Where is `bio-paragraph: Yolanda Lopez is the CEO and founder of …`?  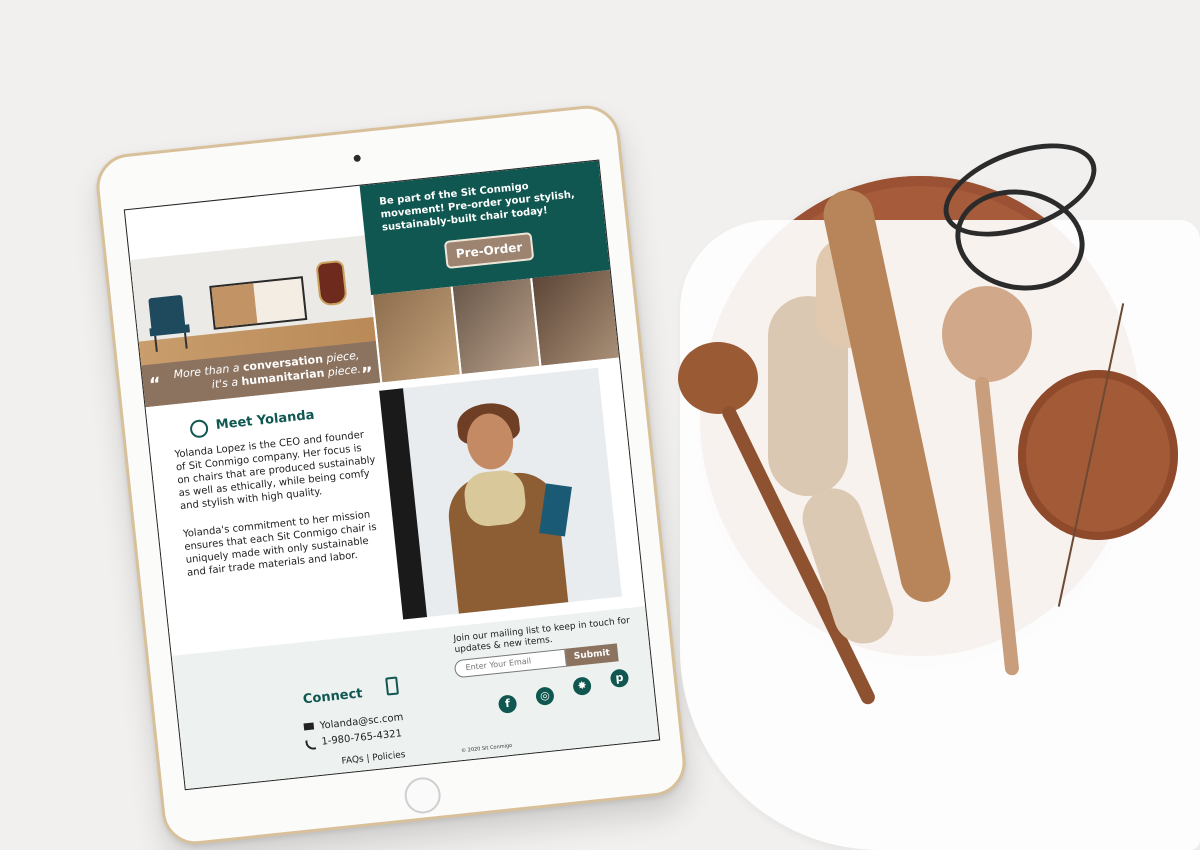 bio-paragraph: Yolanda Lopez is the CEO and founder of … is located at coordinates (275, 471).